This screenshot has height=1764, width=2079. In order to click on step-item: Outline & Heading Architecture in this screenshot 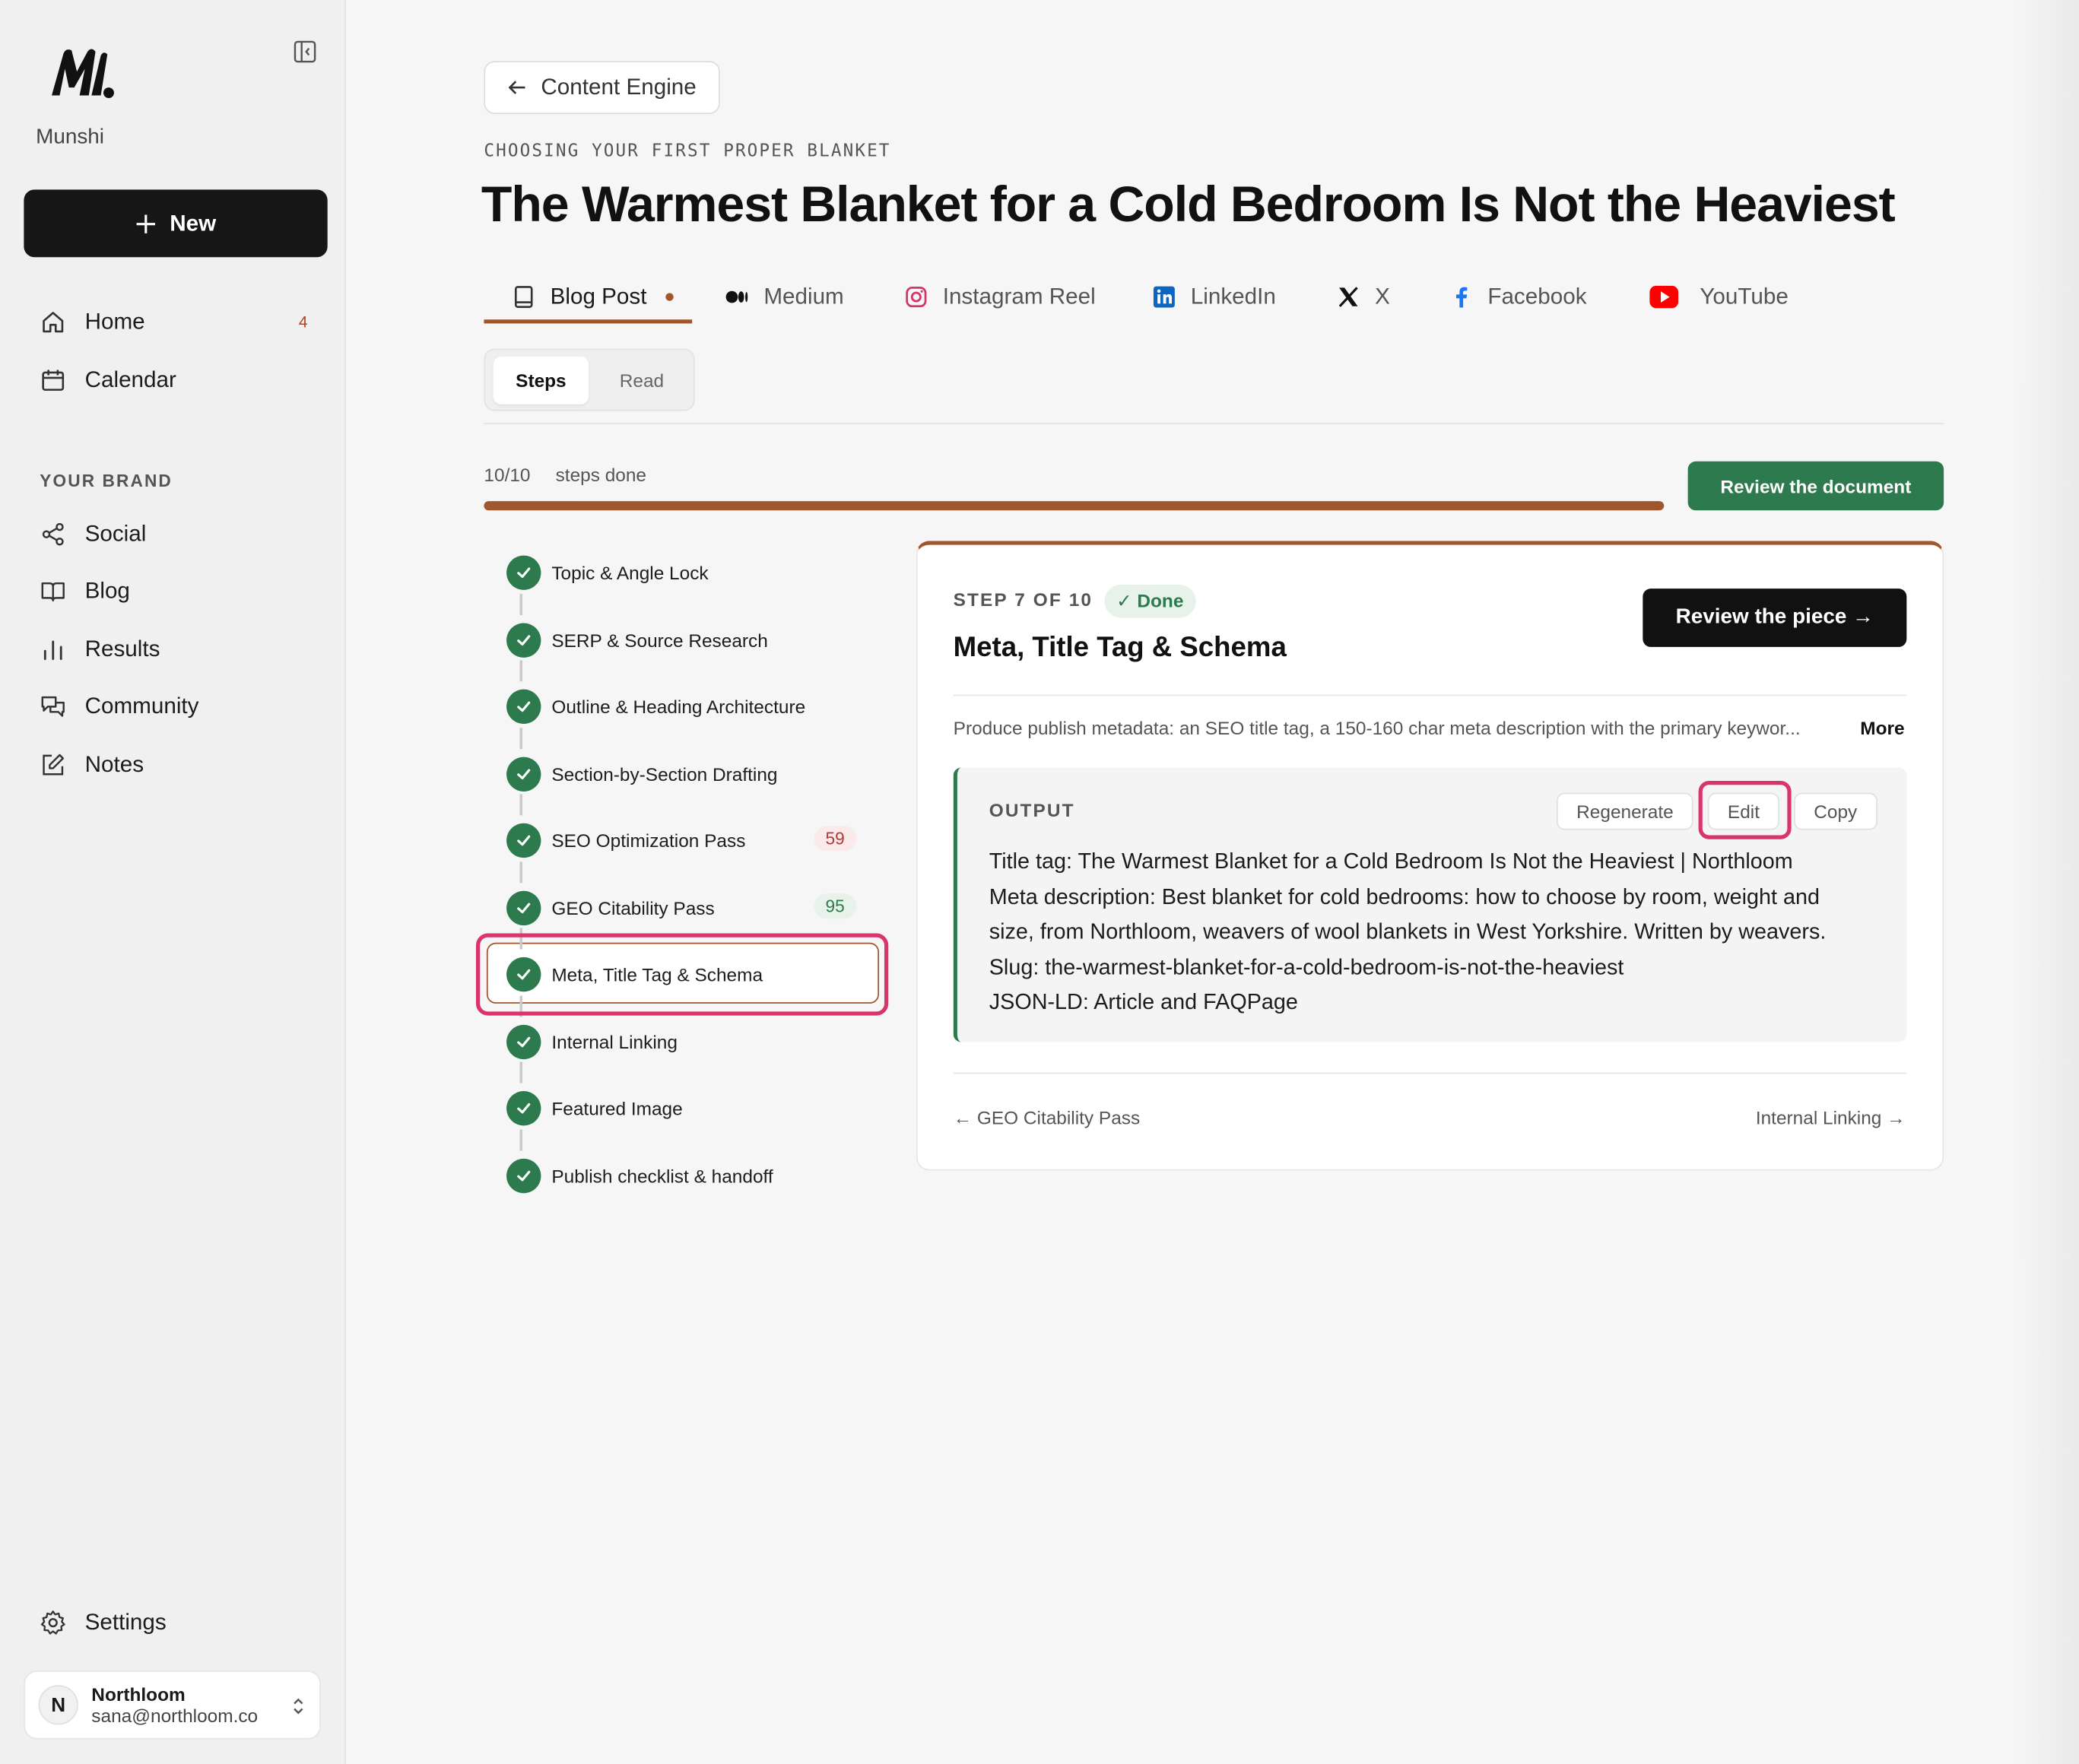, I will do `click(685, 707)`.